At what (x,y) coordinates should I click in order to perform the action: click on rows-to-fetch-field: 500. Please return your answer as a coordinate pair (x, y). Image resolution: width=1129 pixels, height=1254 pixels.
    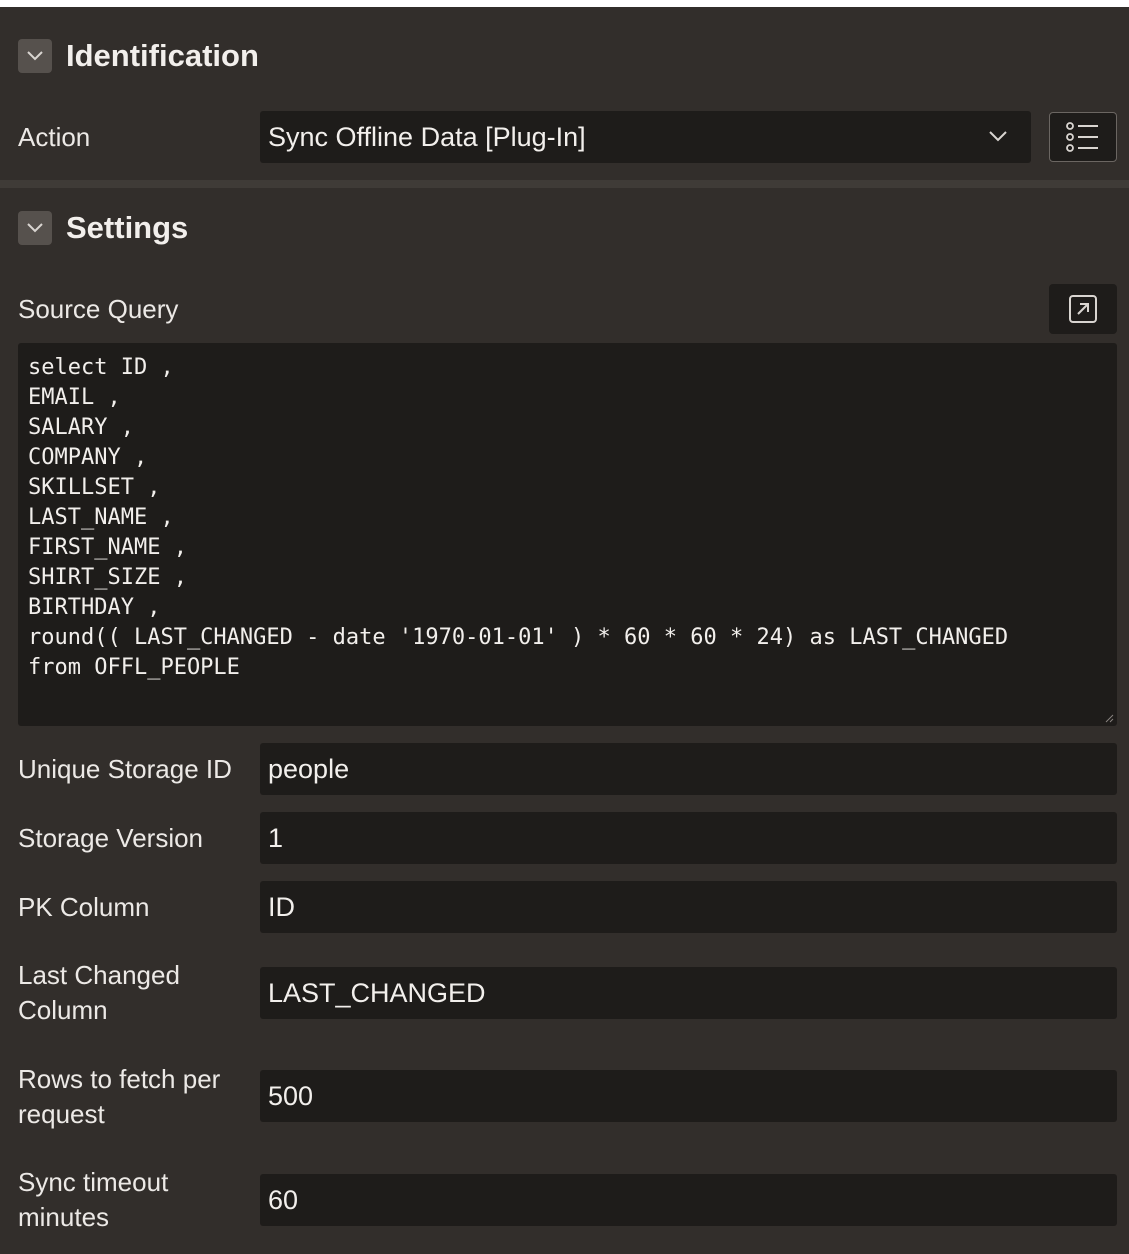
    Looking at the image, I should click on (688, 1096).